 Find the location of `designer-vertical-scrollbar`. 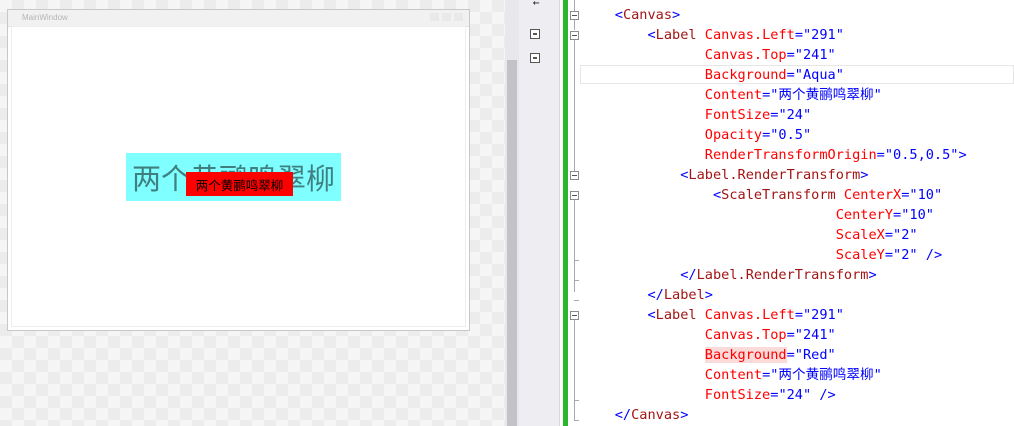

designer-vertical-scrollbar is located at coordinates (512, 213).